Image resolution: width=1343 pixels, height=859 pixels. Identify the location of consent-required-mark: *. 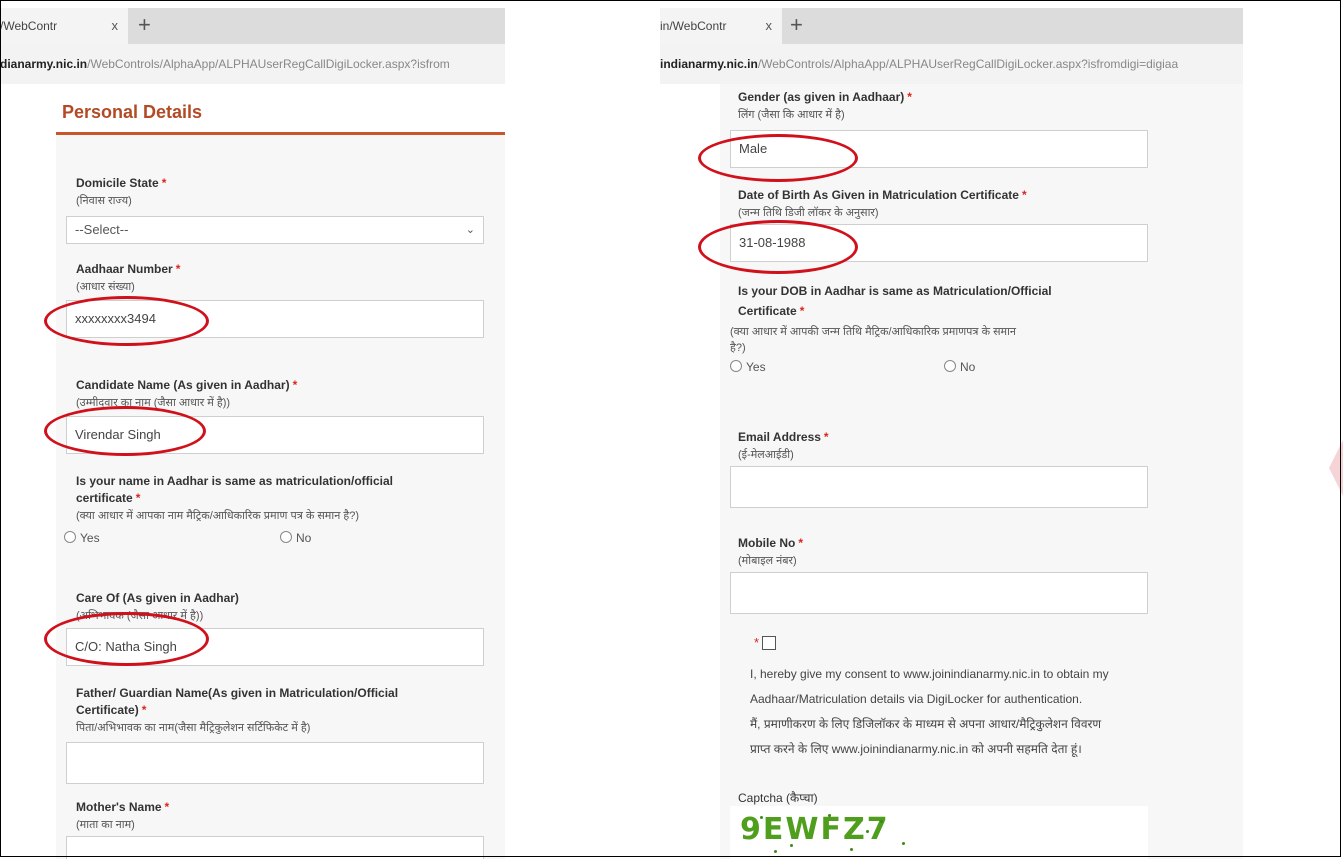
(757, 642).